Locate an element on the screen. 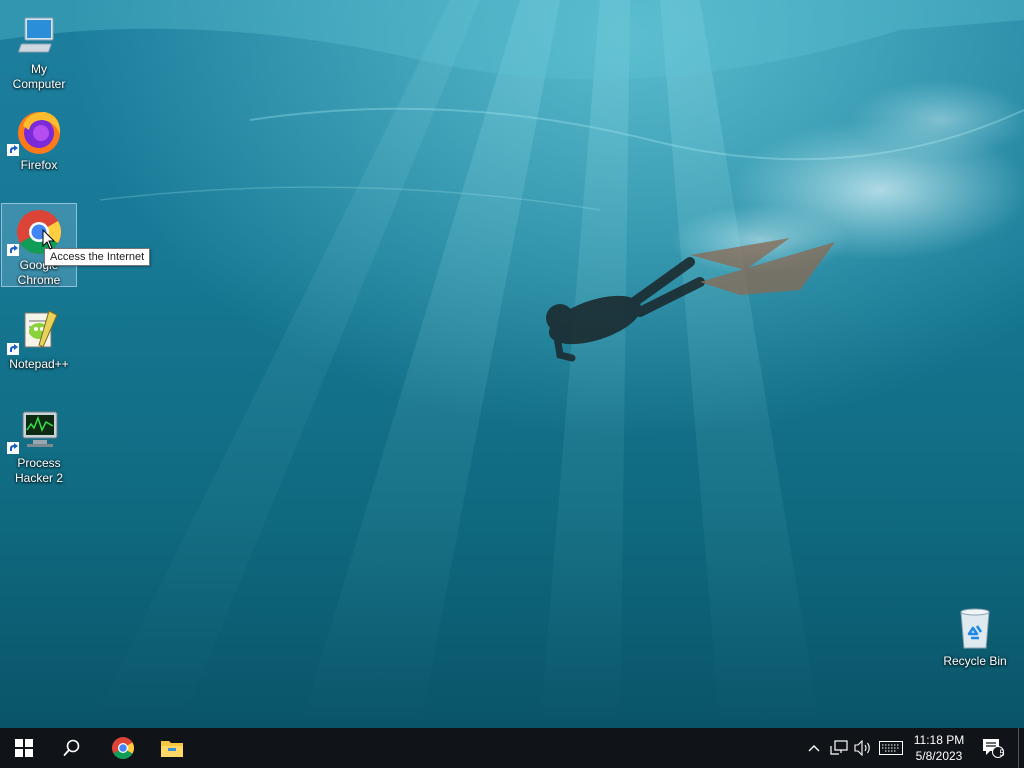  clock-button: 11:18 PM 5/8/2023 is located at coordinates (939, 748).